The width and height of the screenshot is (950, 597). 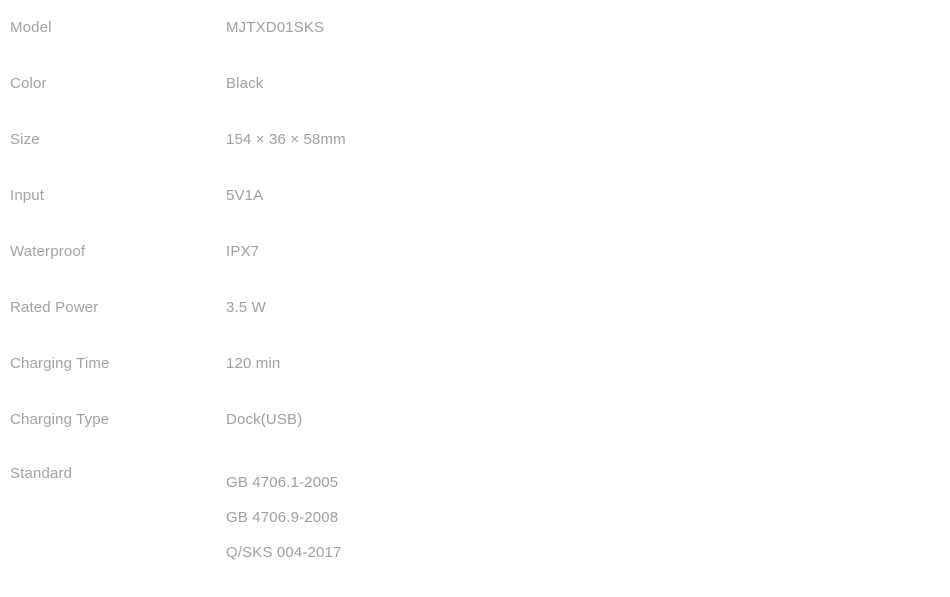 What do you see at coordinates (31, 27) in the screenshot?
I see `spec-label-model: Model` at bounding box center [31, 27].